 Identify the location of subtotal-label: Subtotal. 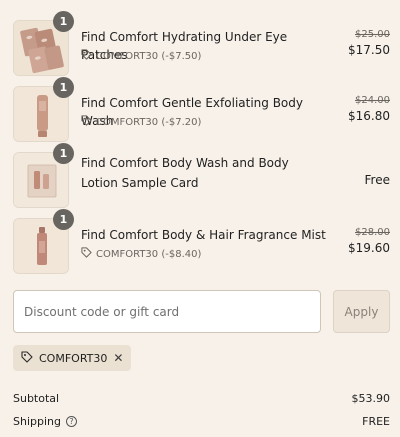
(36, 398).